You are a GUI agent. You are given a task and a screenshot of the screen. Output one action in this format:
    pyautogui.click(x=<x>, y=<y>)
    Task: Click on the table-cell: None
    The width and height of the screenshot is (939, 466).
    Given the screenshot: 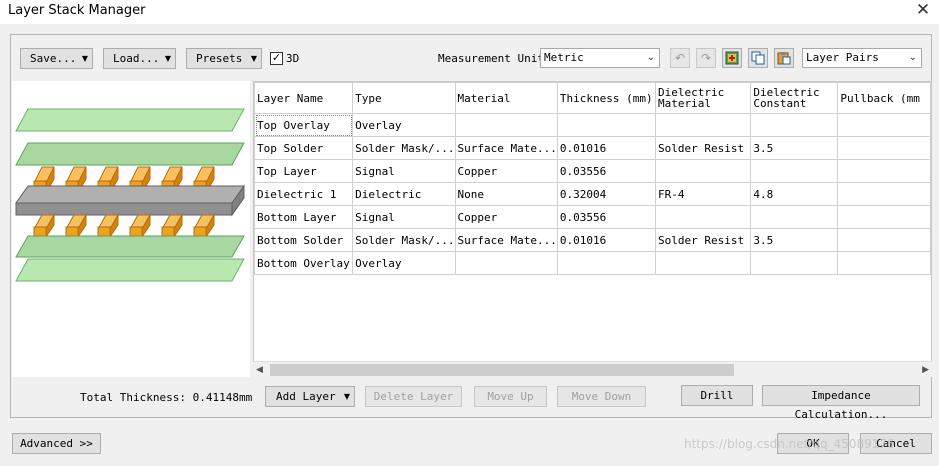 What is the action you would take?
    pyautogui.click(x=506, y=194)
    